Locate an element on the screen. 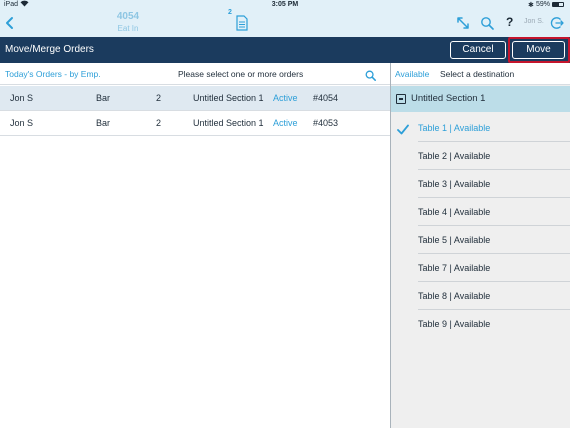 The width and height of the screenshot is (570, 428). table-row-9: Table 9 | Available is located at coordinates (480, 324).